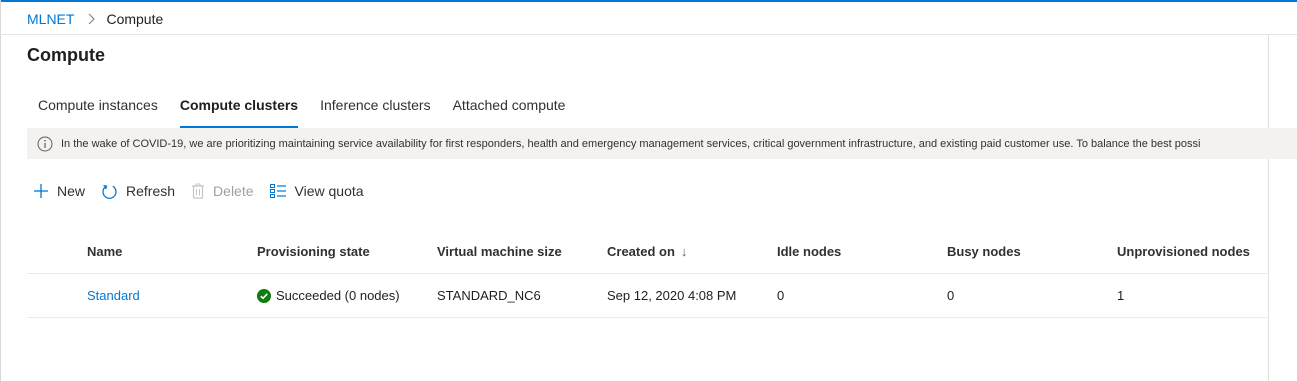 The width and height of the screenshot is (1297, 381). Describe the element at coordinates (50, 19) in the screenshot. I see `breadcrumb-workspace-link: MLNET` at that location.